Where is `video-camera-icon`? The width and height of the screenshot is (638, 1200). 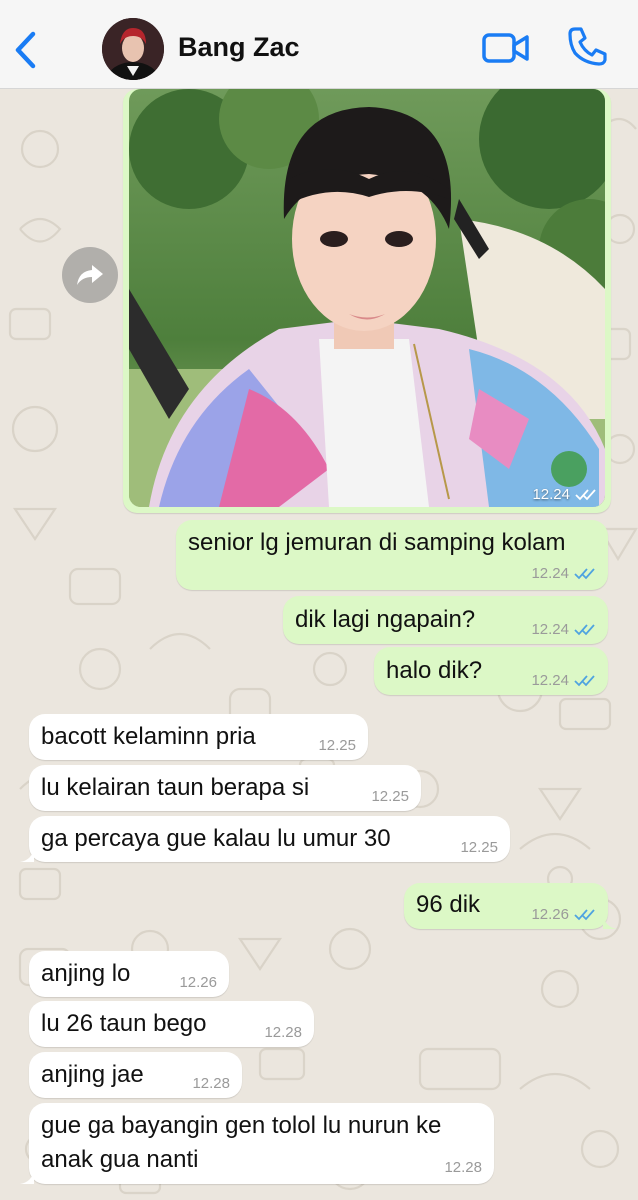
video-camera-icon is located at coordinates (505, 48).